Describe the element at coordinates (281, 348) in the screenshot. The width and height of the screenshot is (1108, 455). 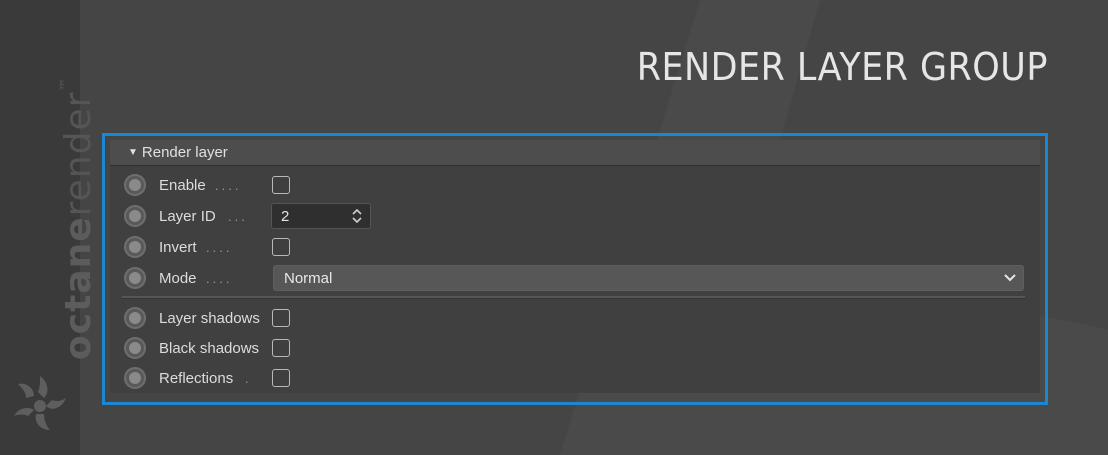
I see `black-shadows-checkbox` at that location.